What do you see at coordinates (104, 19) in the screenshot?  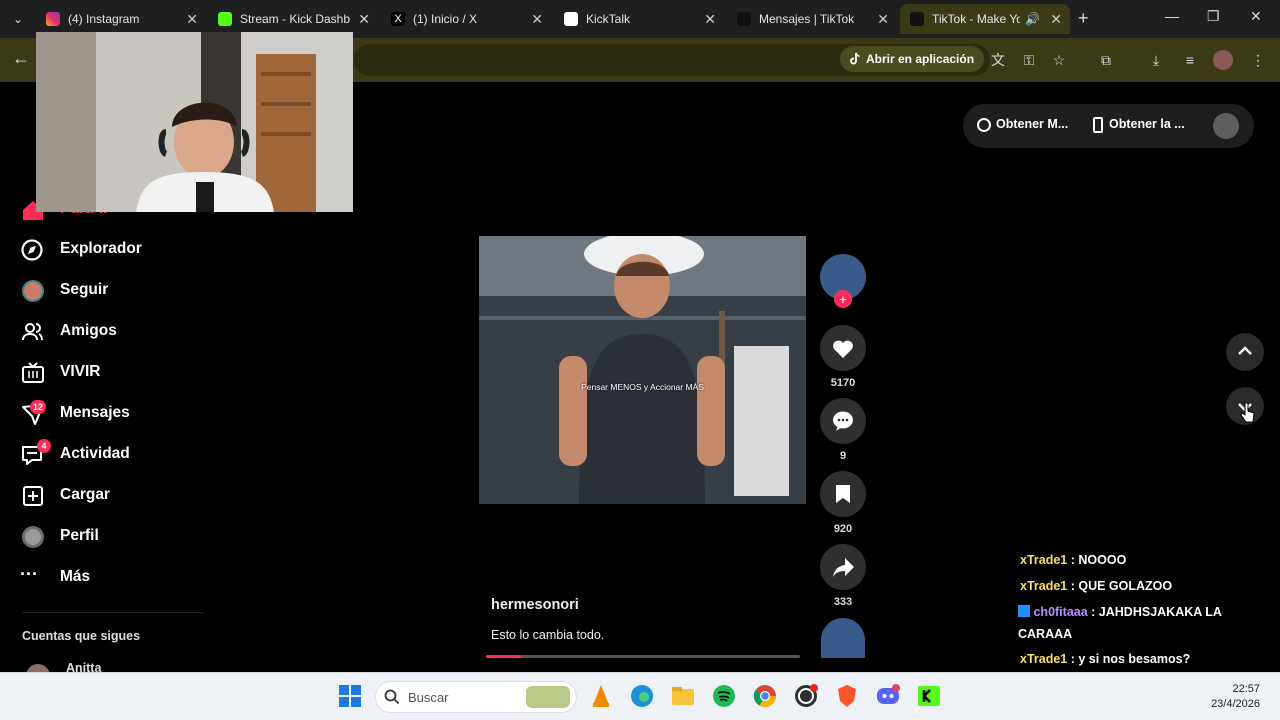 I see `tab-title: (4) Instagram` at bounding box center [104, 19].